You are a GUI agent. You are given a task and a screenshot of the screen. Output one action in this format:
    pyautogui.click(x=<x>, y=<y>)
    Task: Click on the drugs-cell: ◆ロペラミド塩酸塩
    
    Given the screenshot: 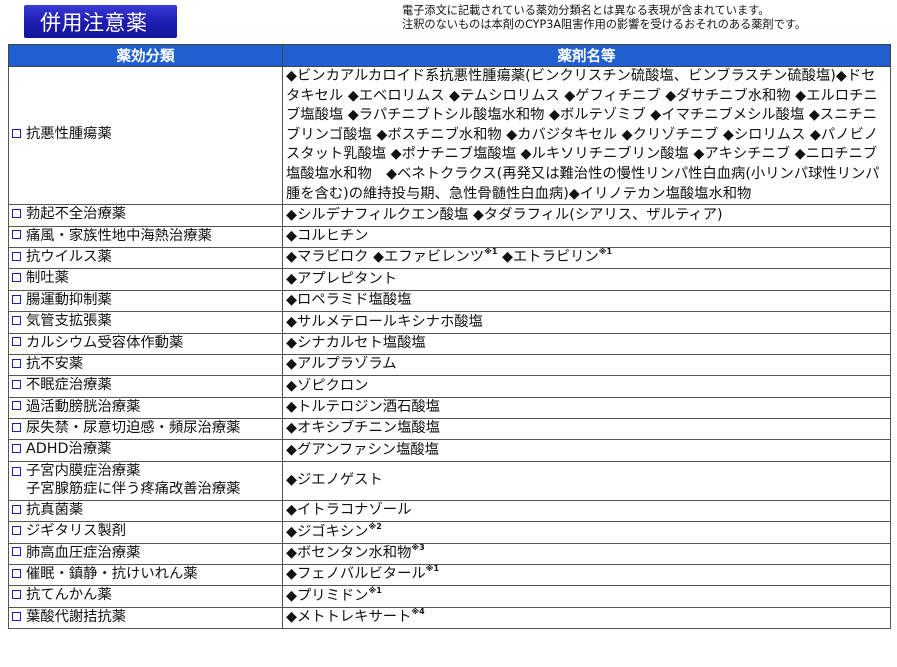 What is the action you would take?
    pyautogui.click(x=586, y=301)
    